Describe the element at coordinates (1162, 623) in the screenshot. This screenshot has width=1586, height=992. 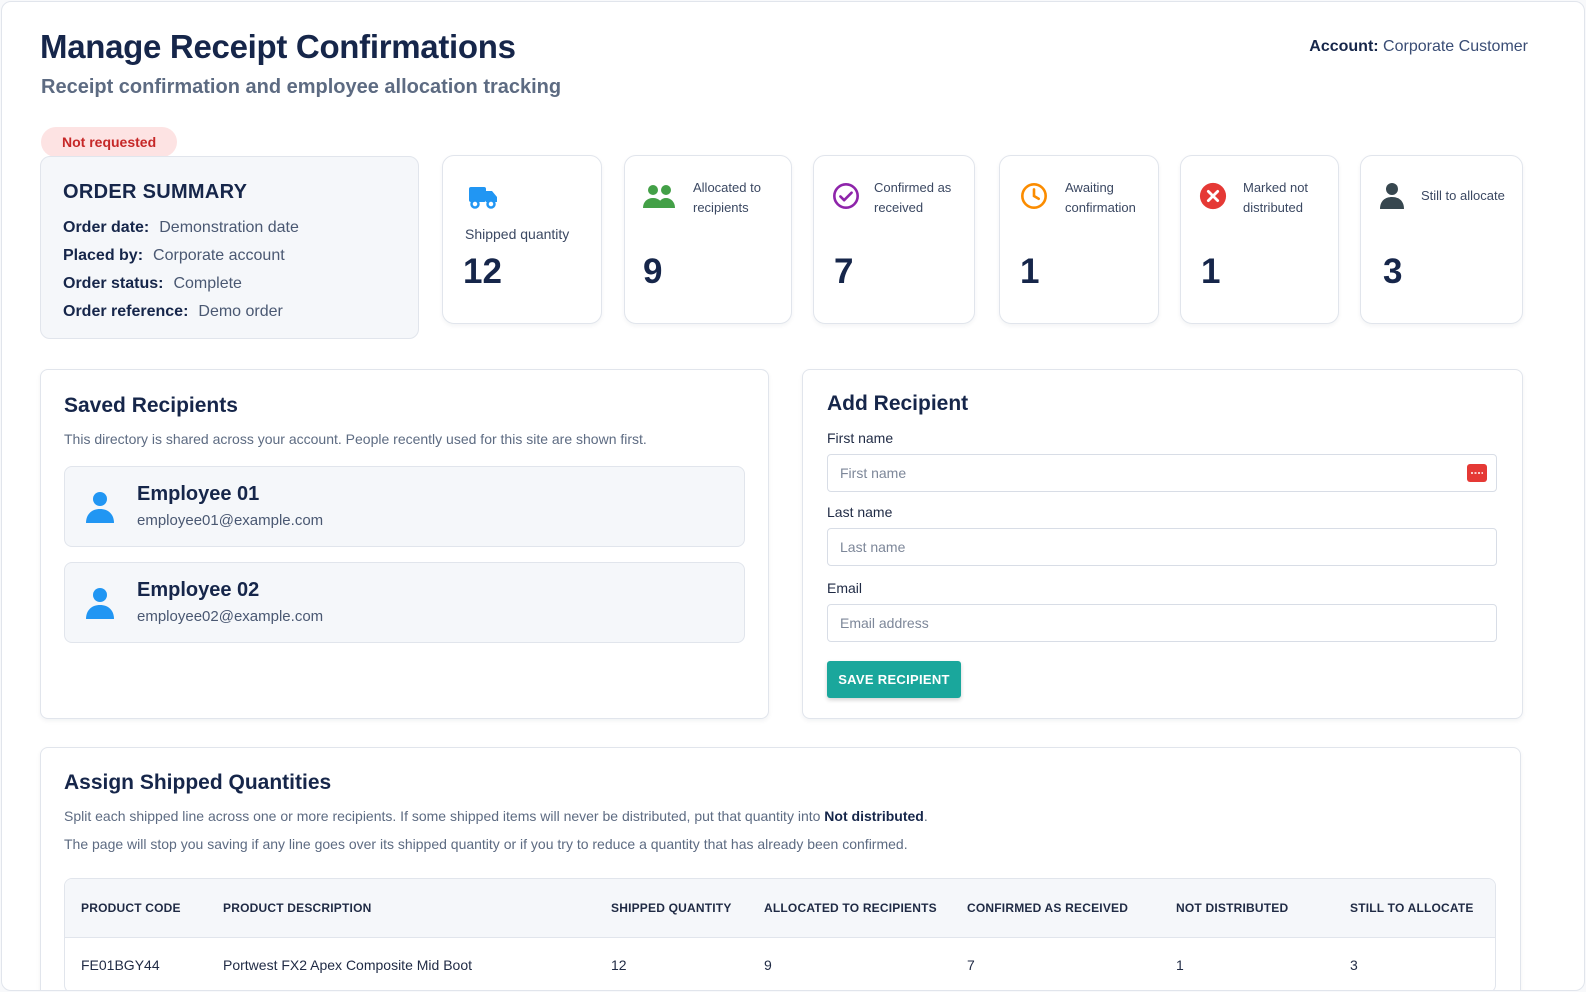
I see `email-input` at that location.